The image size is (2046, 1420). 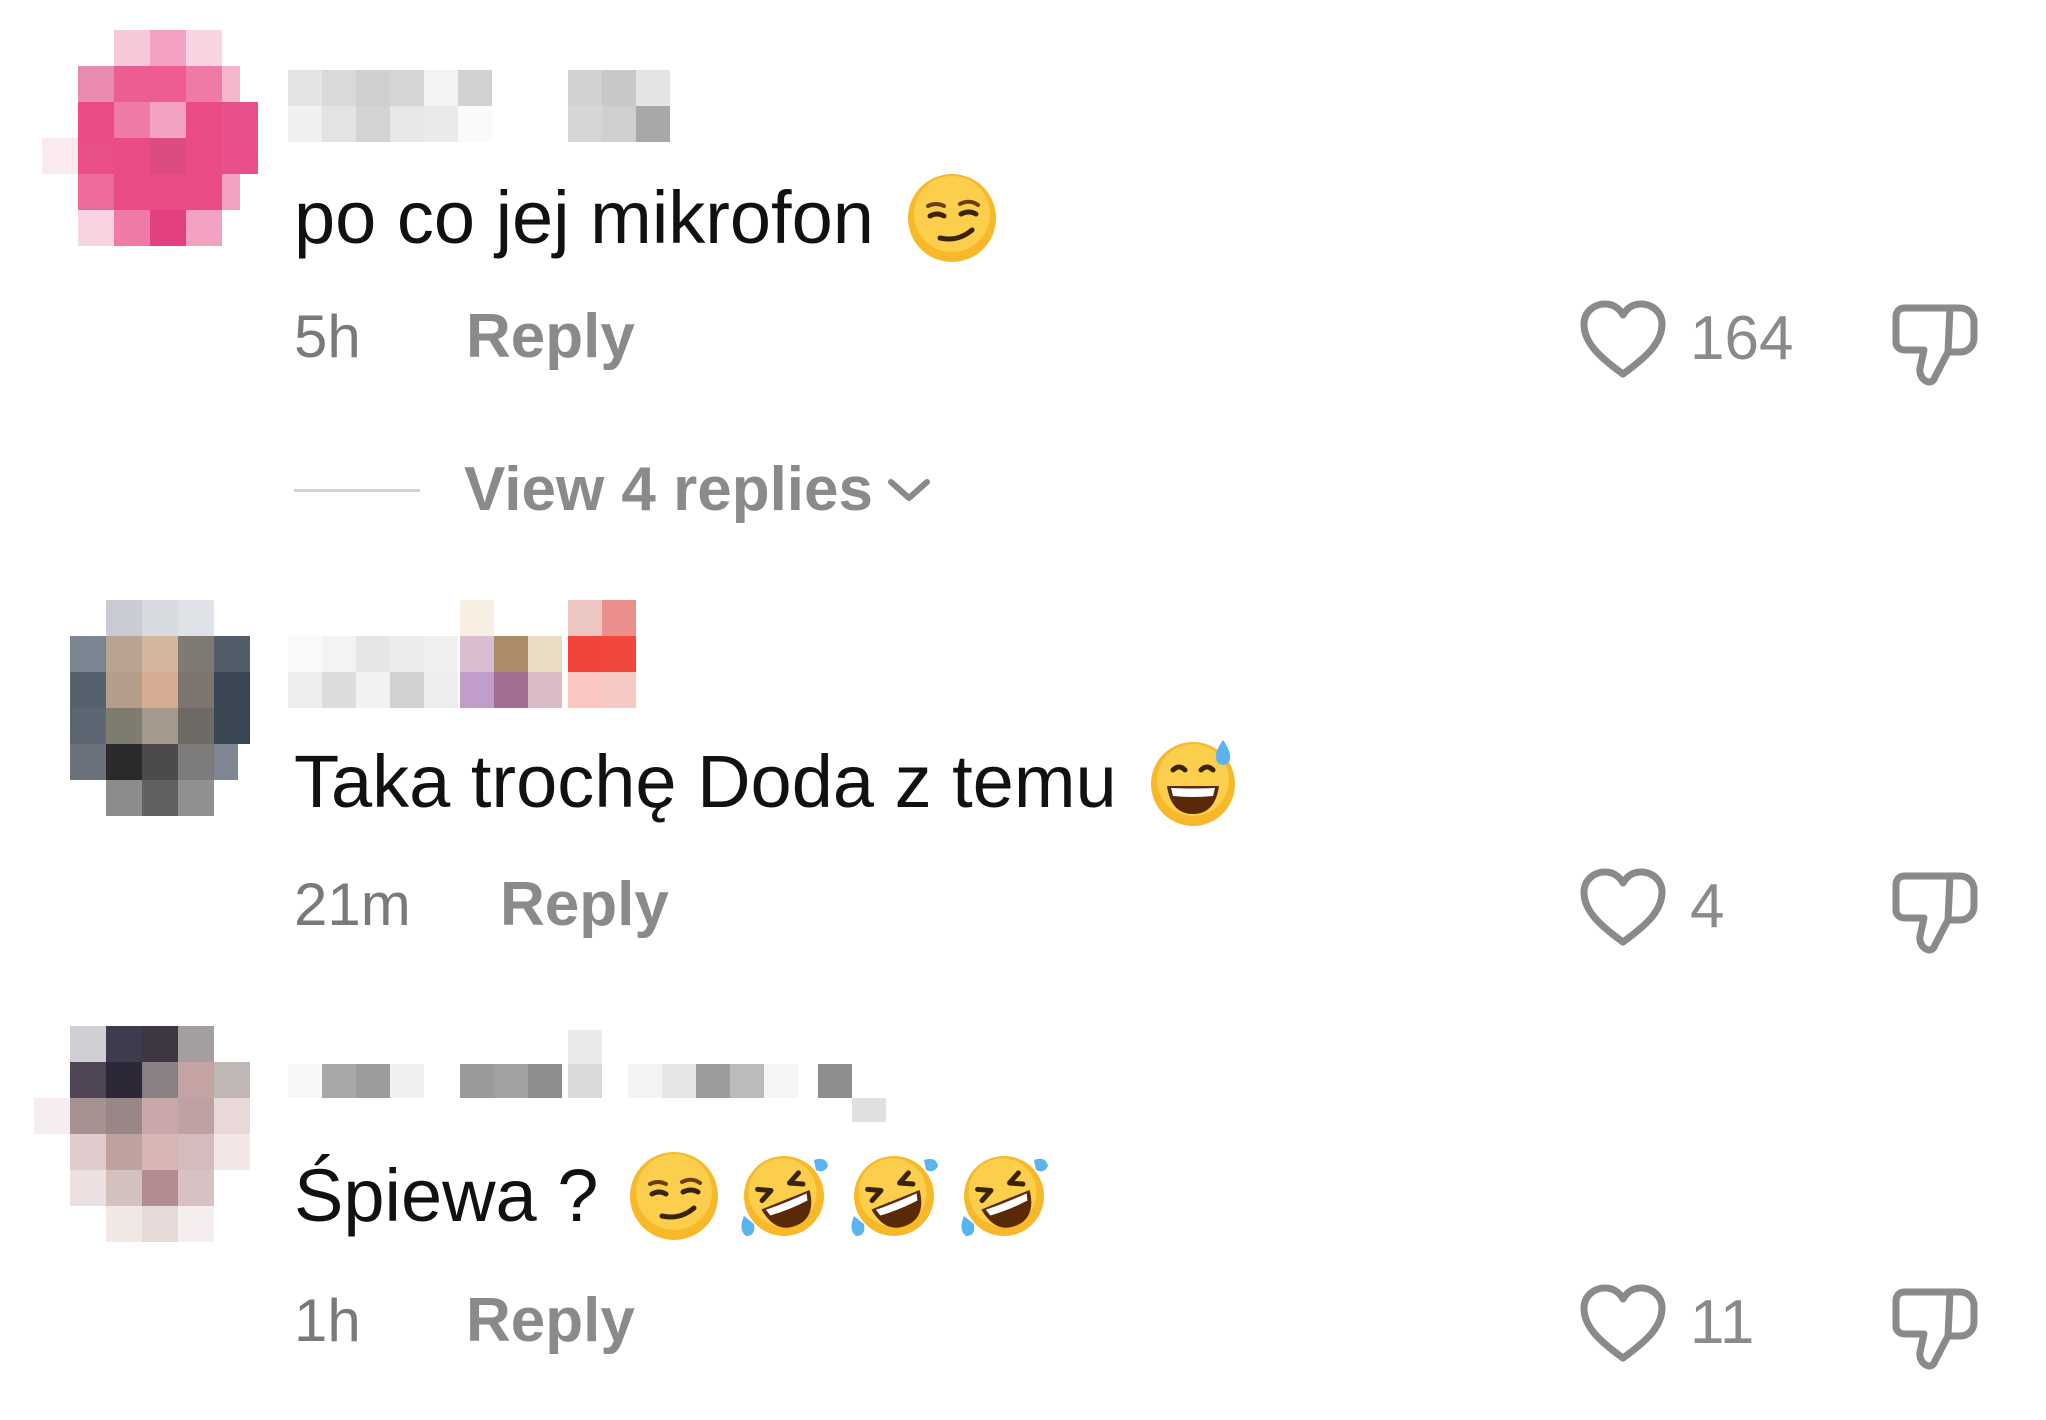 What do you see at coordinates (705, 781) in the screenshot?
I see `comment-text-content: Taka trochę Doda z temu` at bounding box center [705, 781].